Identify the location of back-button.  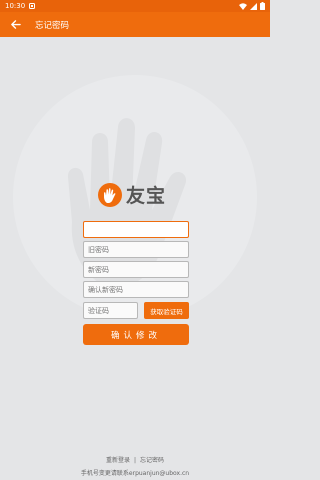
(15, 24).